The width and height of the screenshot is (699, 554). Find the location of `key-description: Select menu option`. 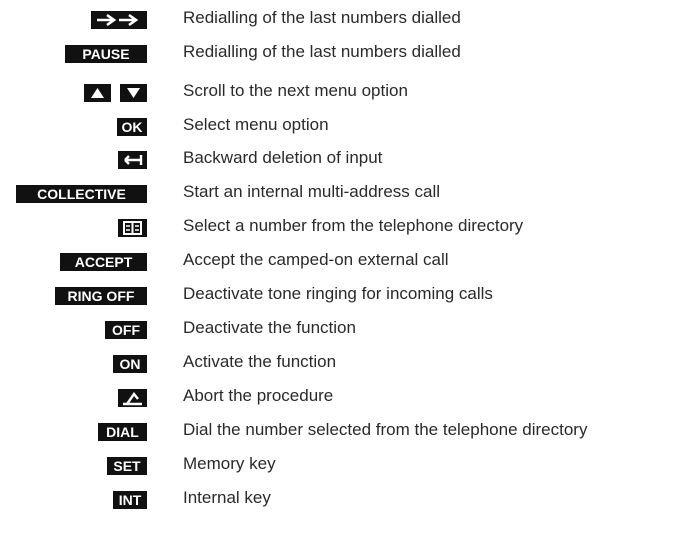

key-description: Select menu option is located at coordinates (256, 124).